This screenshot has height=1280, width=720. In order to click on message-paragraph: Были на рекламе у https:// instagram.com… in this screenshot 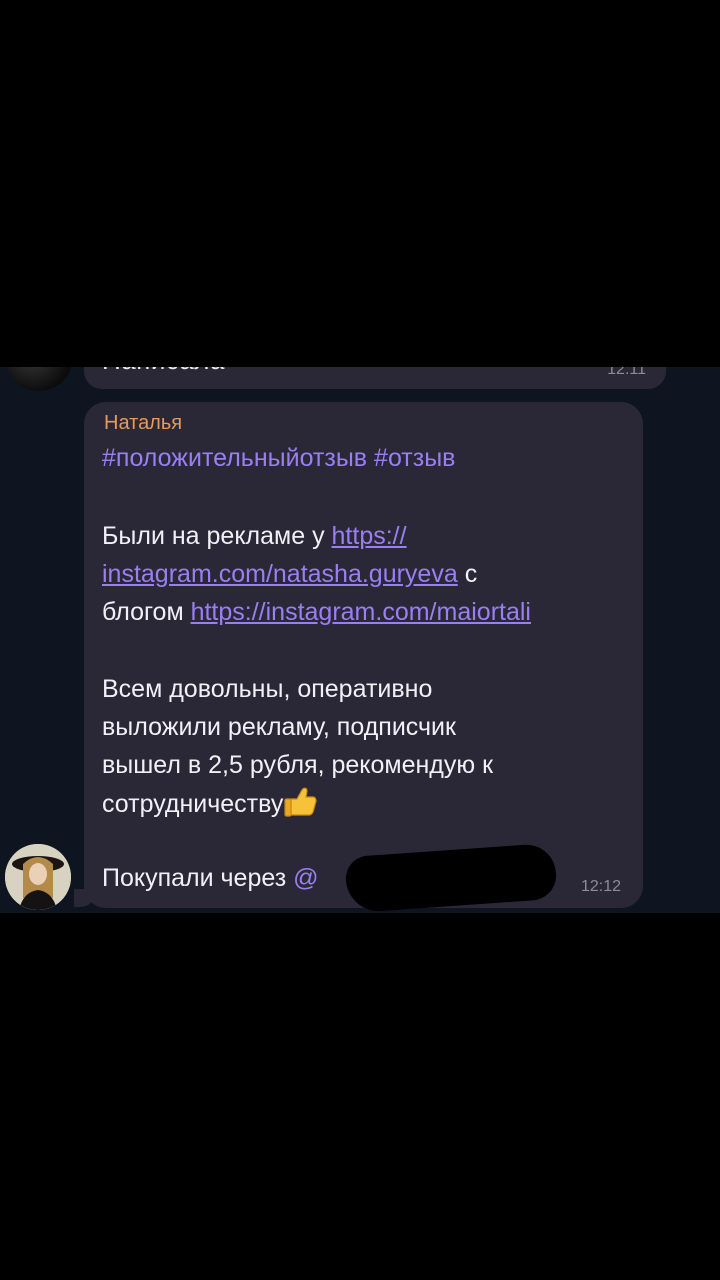, I will do `click(367, 574)`.